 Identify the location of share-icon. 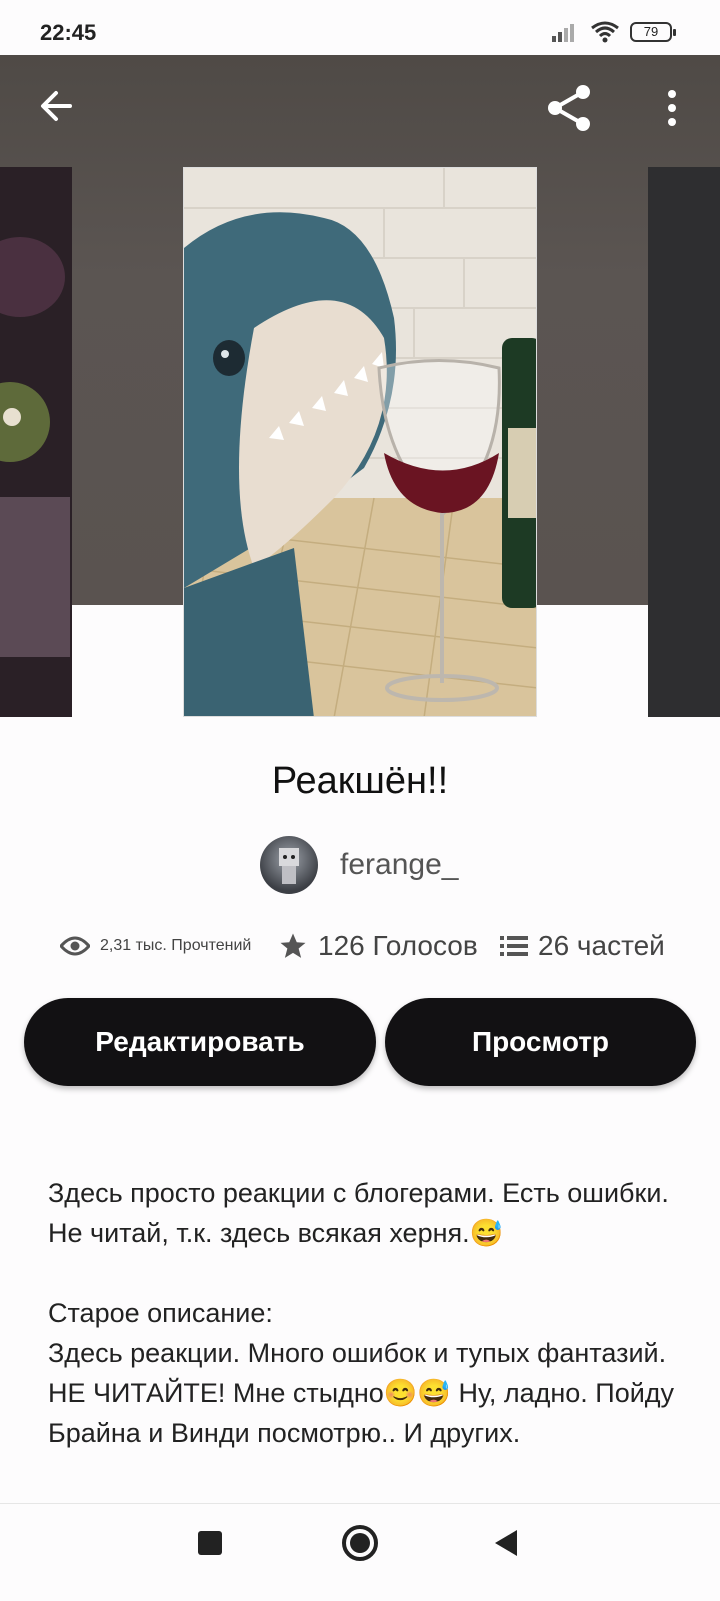
(569, 108).